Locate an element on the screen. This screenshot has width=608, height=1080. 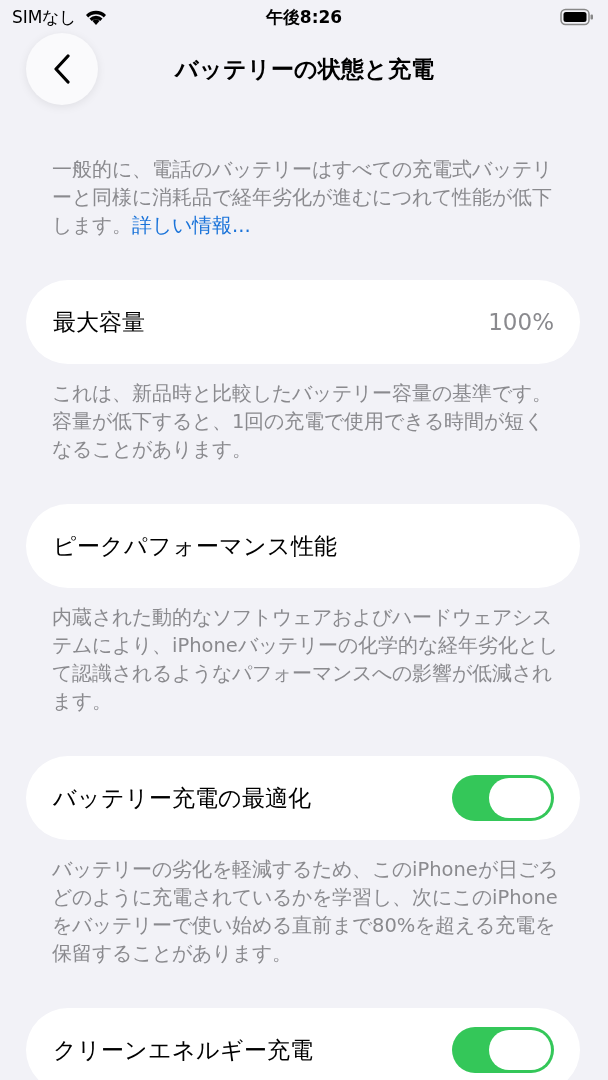
section-footer: 内蔵された動的なソフトウェアおよびハードウェアシステムにより、iPhoneバッテリーの化学的な経年劣化として認識されるようなパフォーマンスへの影響が低減されます。 is located at coordinates (304, 660).